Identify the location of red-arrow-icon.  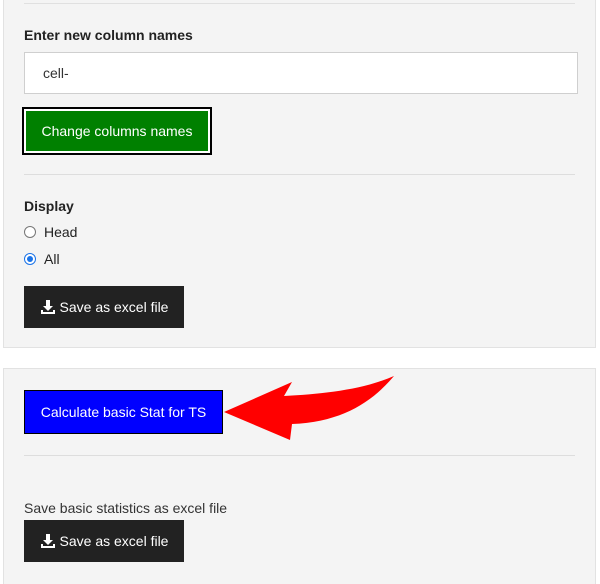
(309, 408).